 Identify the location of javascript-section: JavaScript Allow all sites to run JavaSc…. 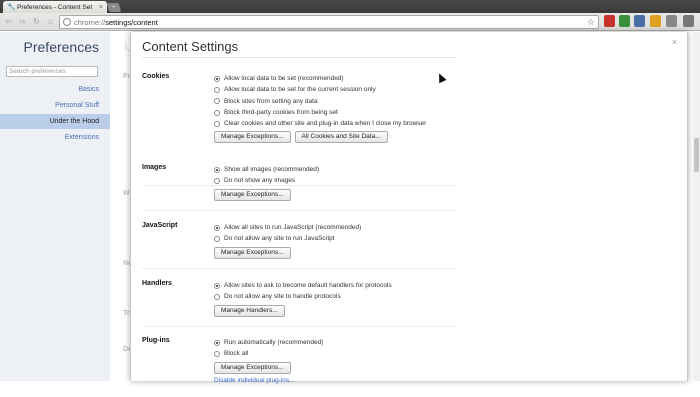
(299, 245).